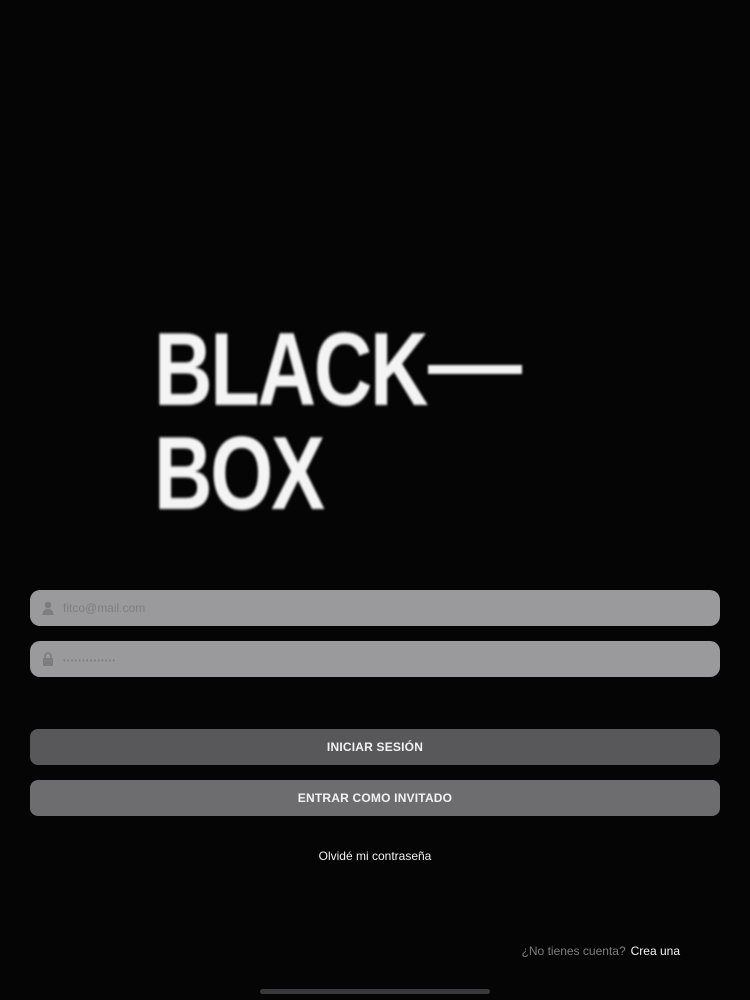 Image resolution: width=750 pixels, height=1000 pixels. Describe the element at coordinates (375, 856) in the screenshot. I see `forgot-password-link: Olvidé mi contraseña` at that location.